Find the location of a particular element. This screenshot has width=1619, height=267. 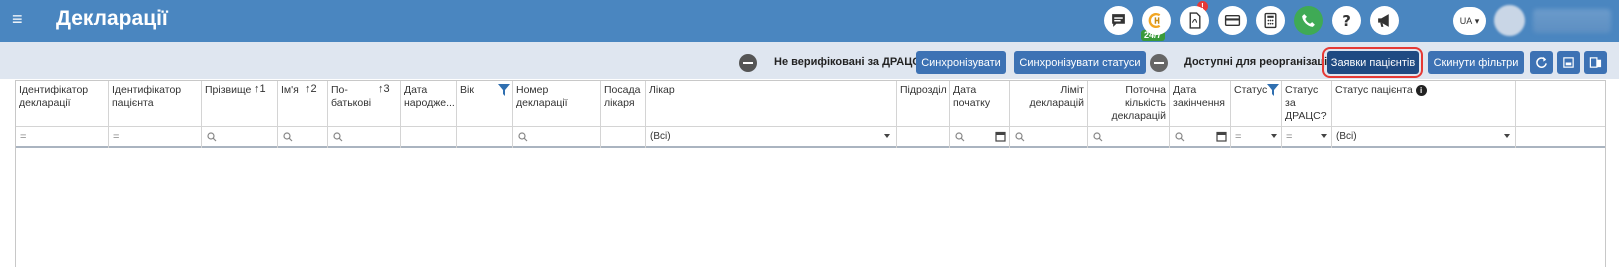

column-header: По-батькові ↑3 is located at coordinates (364, 104).